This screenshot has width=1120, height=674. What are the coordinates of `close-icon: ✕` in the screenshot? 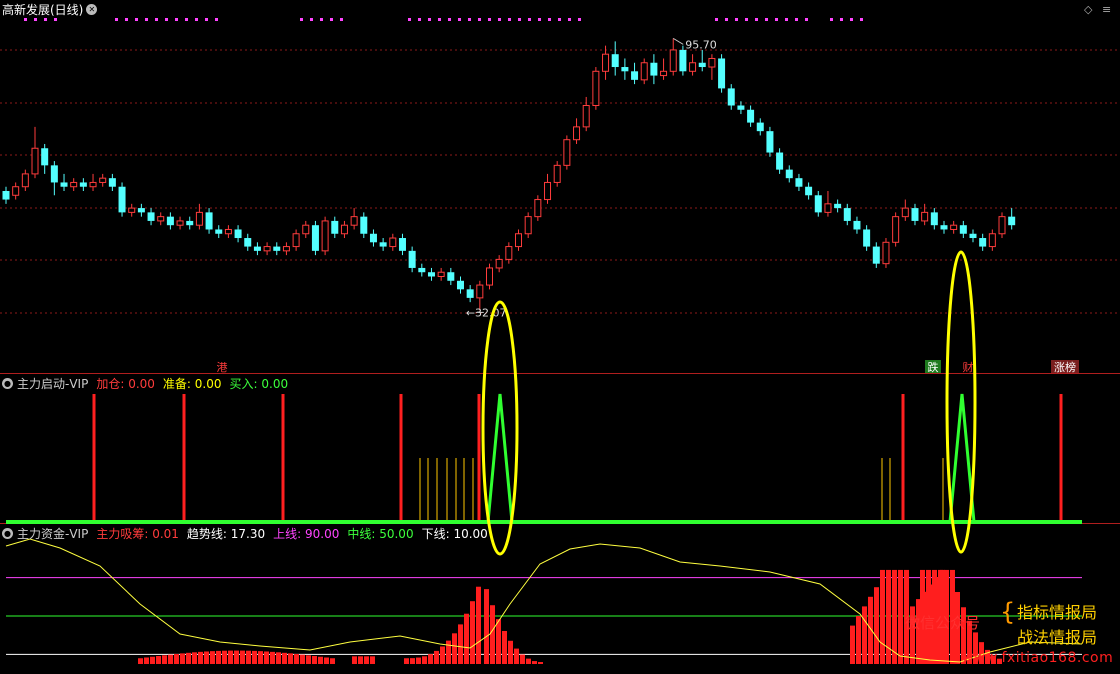 It's located at (92, 9).